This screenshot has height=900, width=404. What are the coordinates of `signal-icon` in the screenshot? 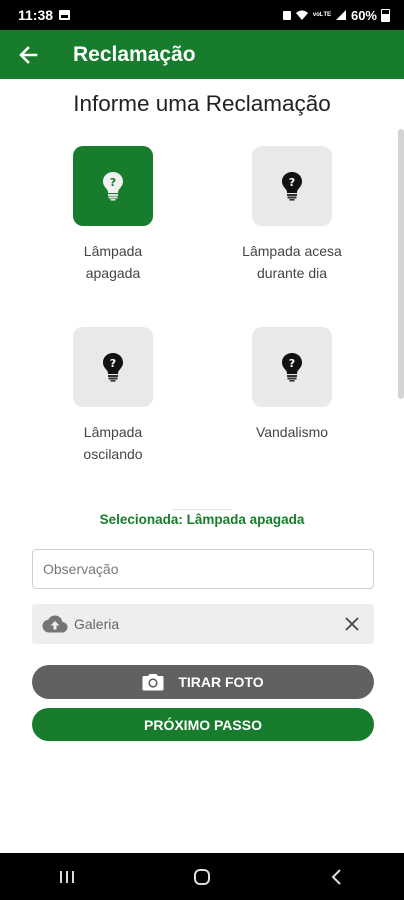 It's located at (340, 15).